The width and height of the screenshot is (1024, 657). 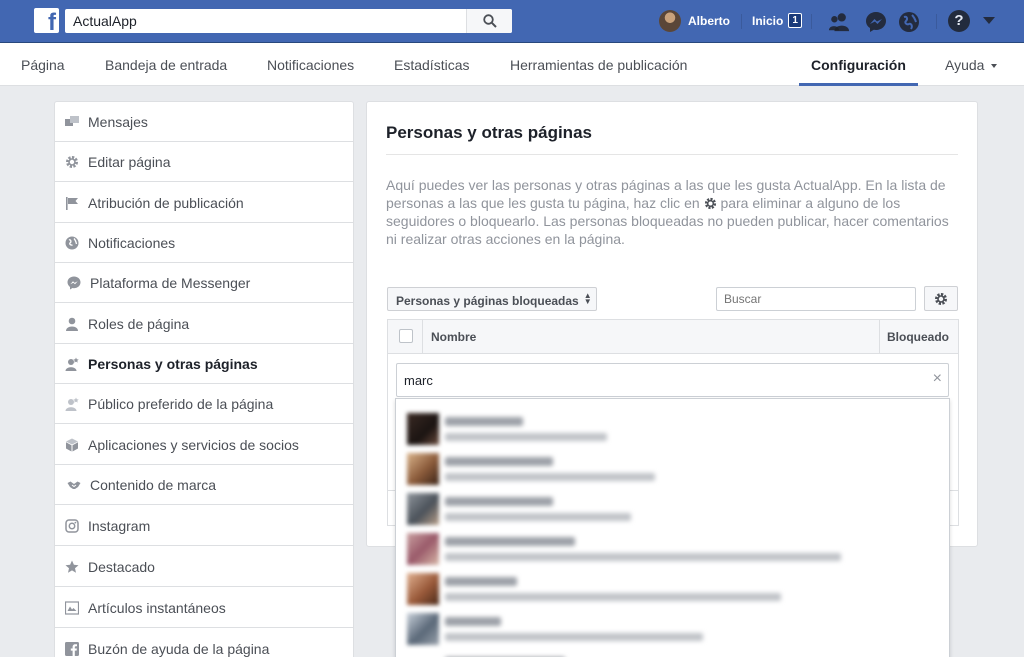 What do you see at coordinates (265, 21) in the screenshot?
I see `global-search-input` at bounding box center [265, 21].